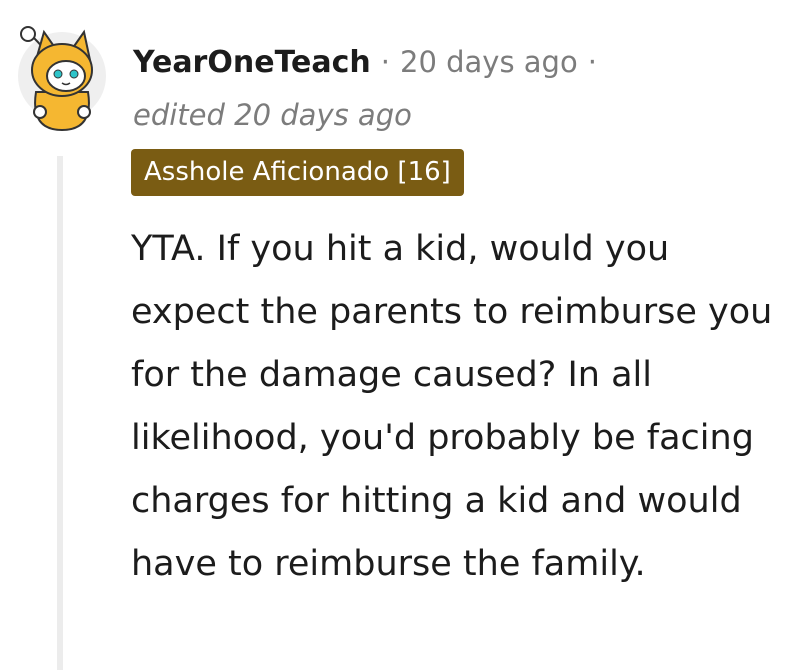 The width and height of the screenshot is (806, 670). I want to click on edited-label: edited 20 days ago, so click(272, 115).